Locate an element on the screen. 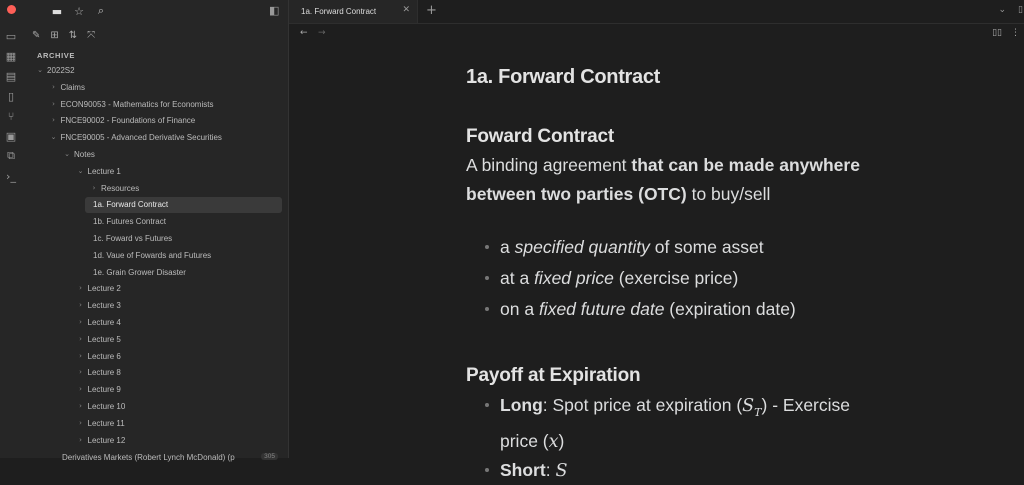  tree-item: 1c. Foward vs Futures is located at coordinates (155, 239).